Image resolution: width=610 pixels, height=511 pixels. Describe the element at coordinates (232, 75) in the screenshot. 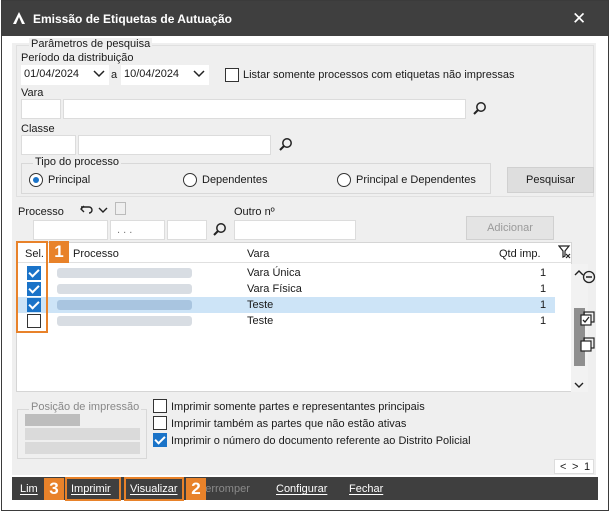

I see `only-unprinted-checkbox` at that location.